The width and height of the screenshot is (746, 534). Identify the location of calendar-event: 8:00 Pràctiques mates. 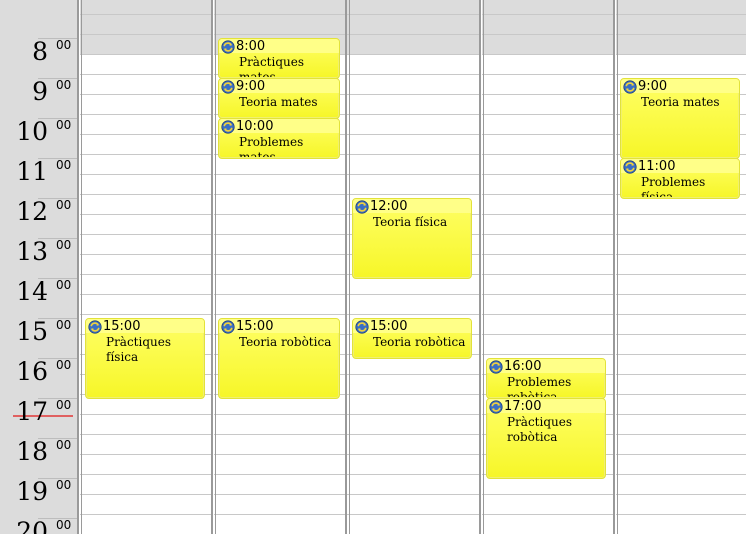
(279, 58).